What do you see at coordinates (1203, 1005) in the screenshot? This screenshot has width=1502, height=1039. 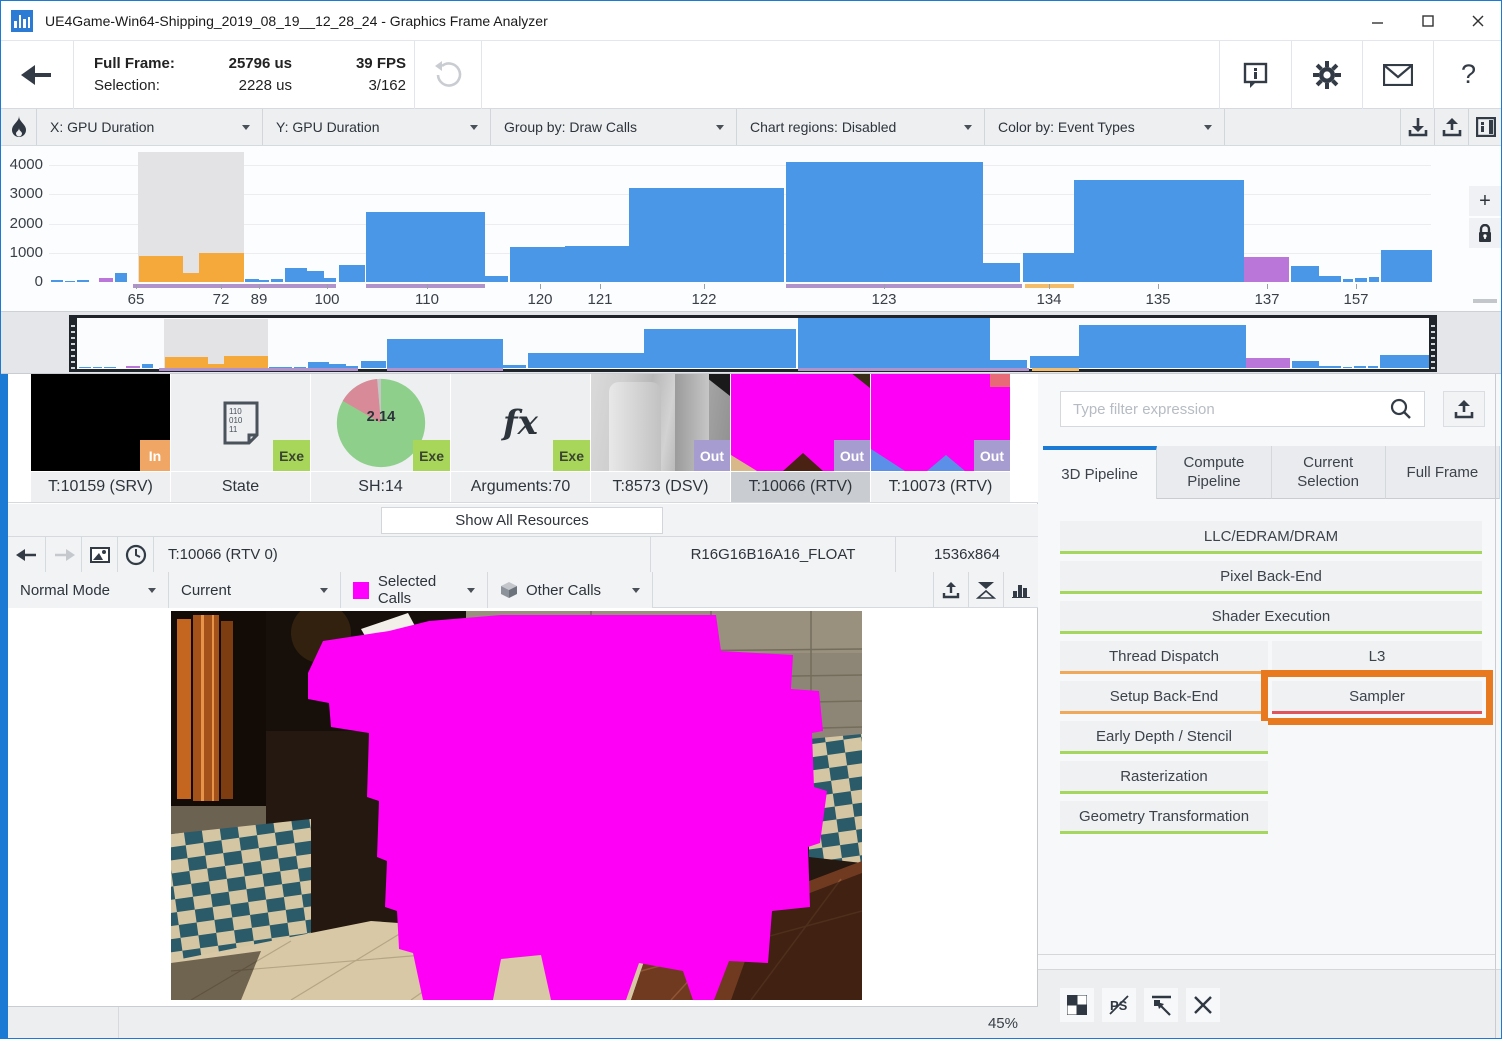 I see `clear-selection-button` at bounding box center [1203, 1005].